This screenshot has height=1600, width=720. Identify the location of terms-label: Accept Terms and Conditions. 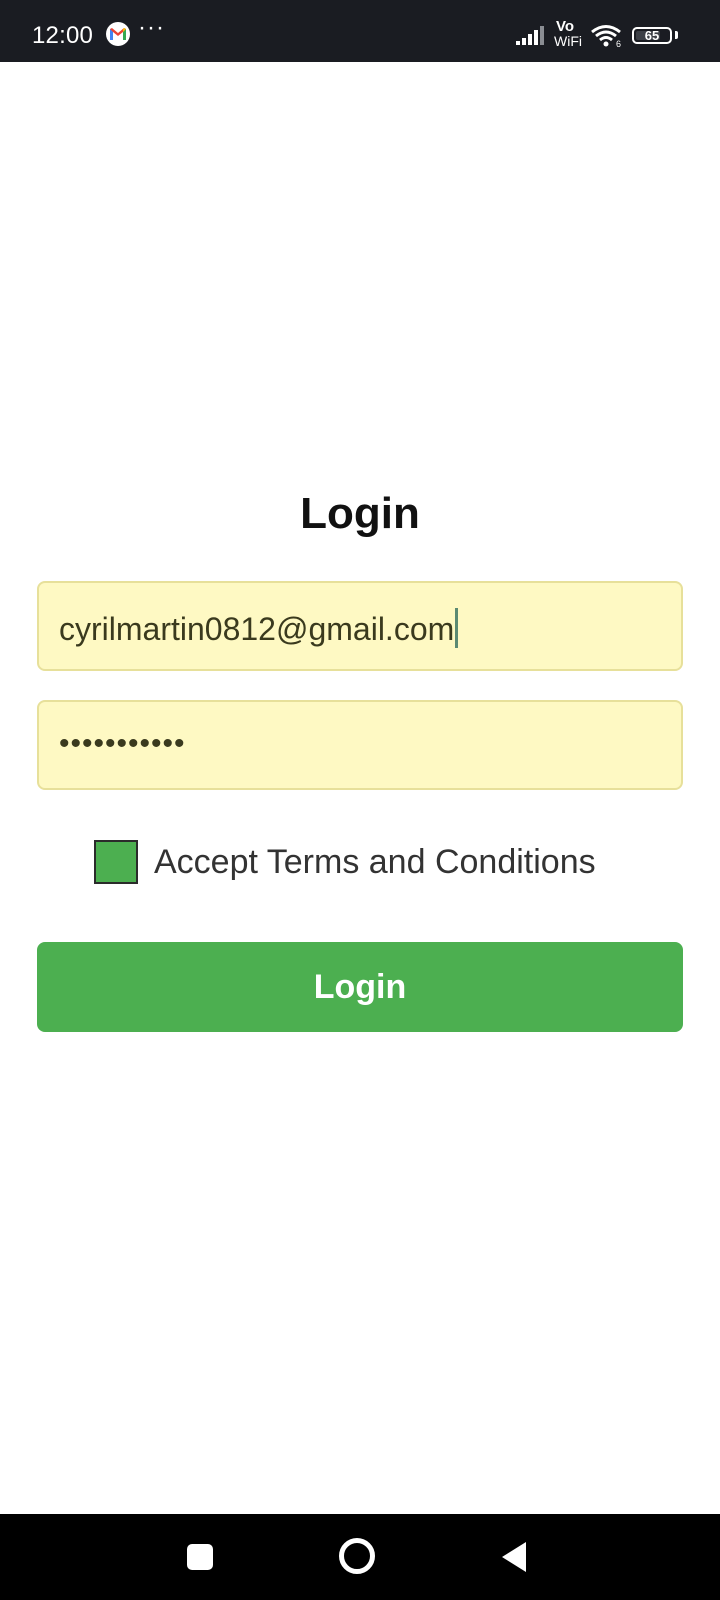
(375, 862).